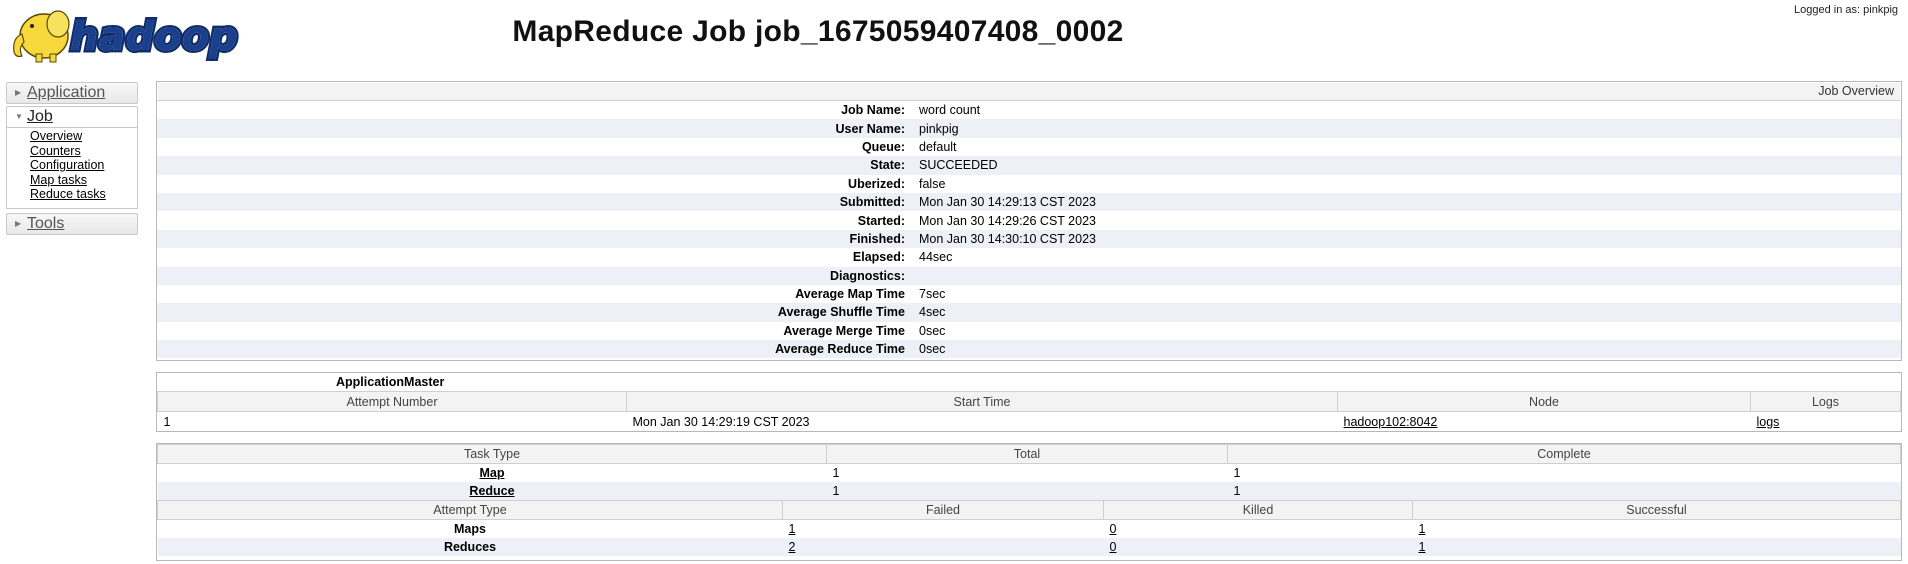  Describe the element at coordinates (40, 116) in the screenshot. I see `nav-job-label: Job` at that location.